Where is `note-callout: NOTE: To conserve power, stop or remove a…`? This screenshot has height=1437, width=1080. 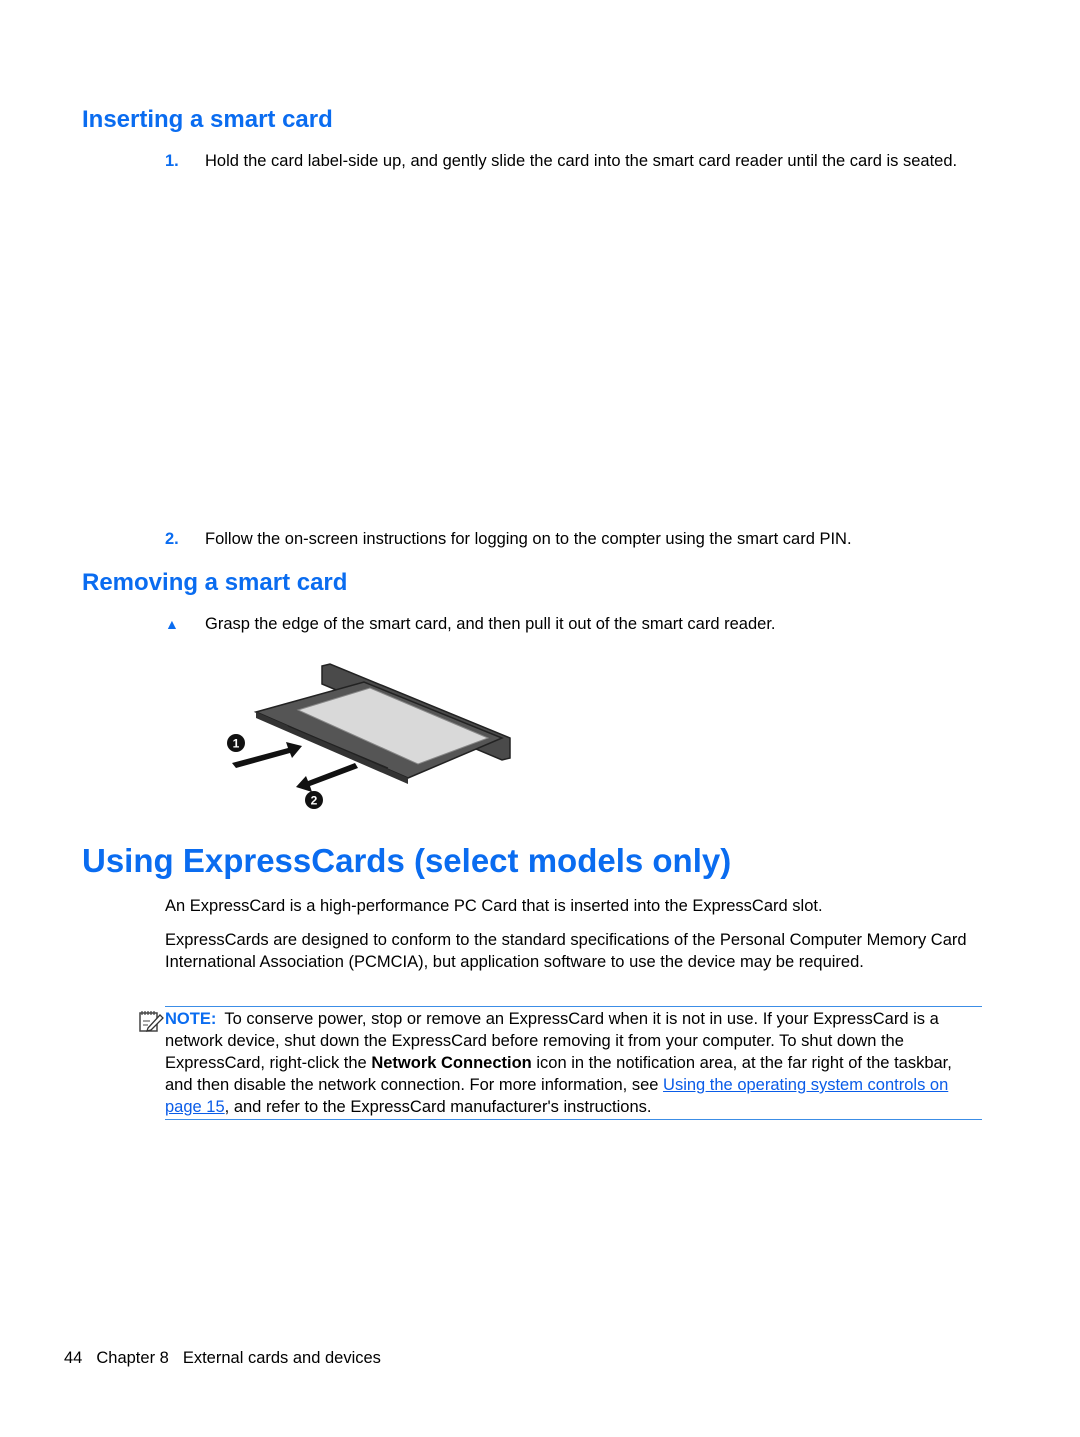
note-callout: NOTE: To conserve power, stop or remove a… is located at coordinates (573, 1063).